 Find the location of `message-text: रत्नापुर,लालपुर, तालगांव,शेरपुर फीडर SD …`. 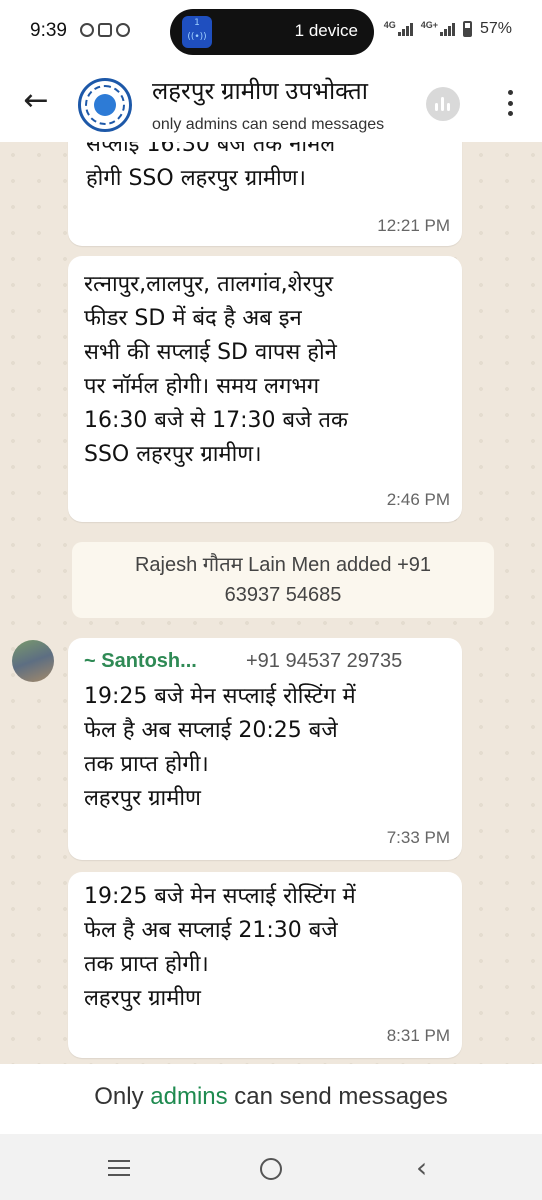

message-text: रत्नापुर,लालपुर, तालगांव,शेरपुर फीडर SD … is located at coordinates (216, 369).